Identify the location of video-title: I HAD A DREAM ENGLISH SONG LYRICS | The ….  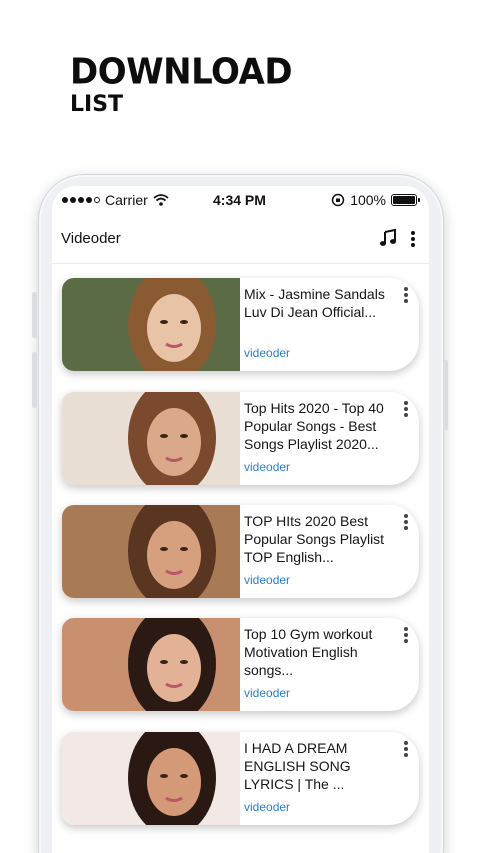
(319, 766).